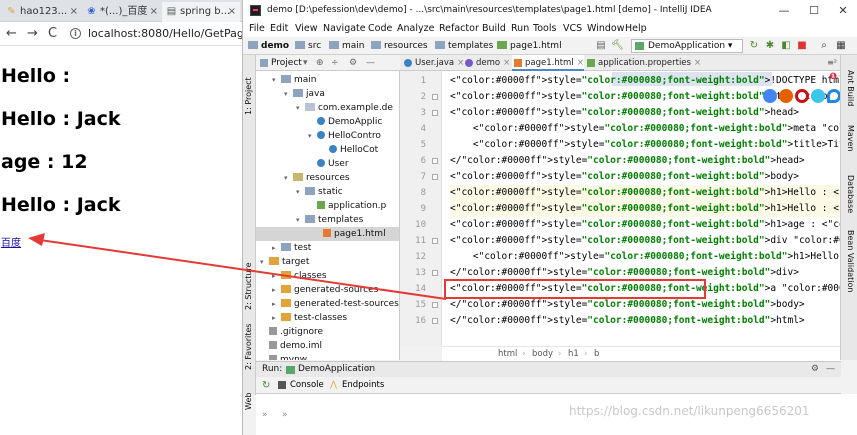 The height and width of the screenshot is (435, 857). Describe the element at coordinates (596, 354) in the screenshot. I see `crumb-b: b` at that location.